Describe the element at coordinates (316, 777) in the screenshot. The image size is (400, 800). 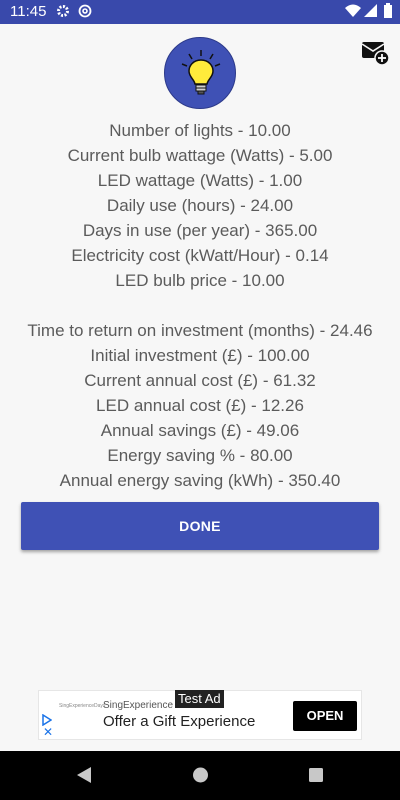
I see `recents-icon` at that location.